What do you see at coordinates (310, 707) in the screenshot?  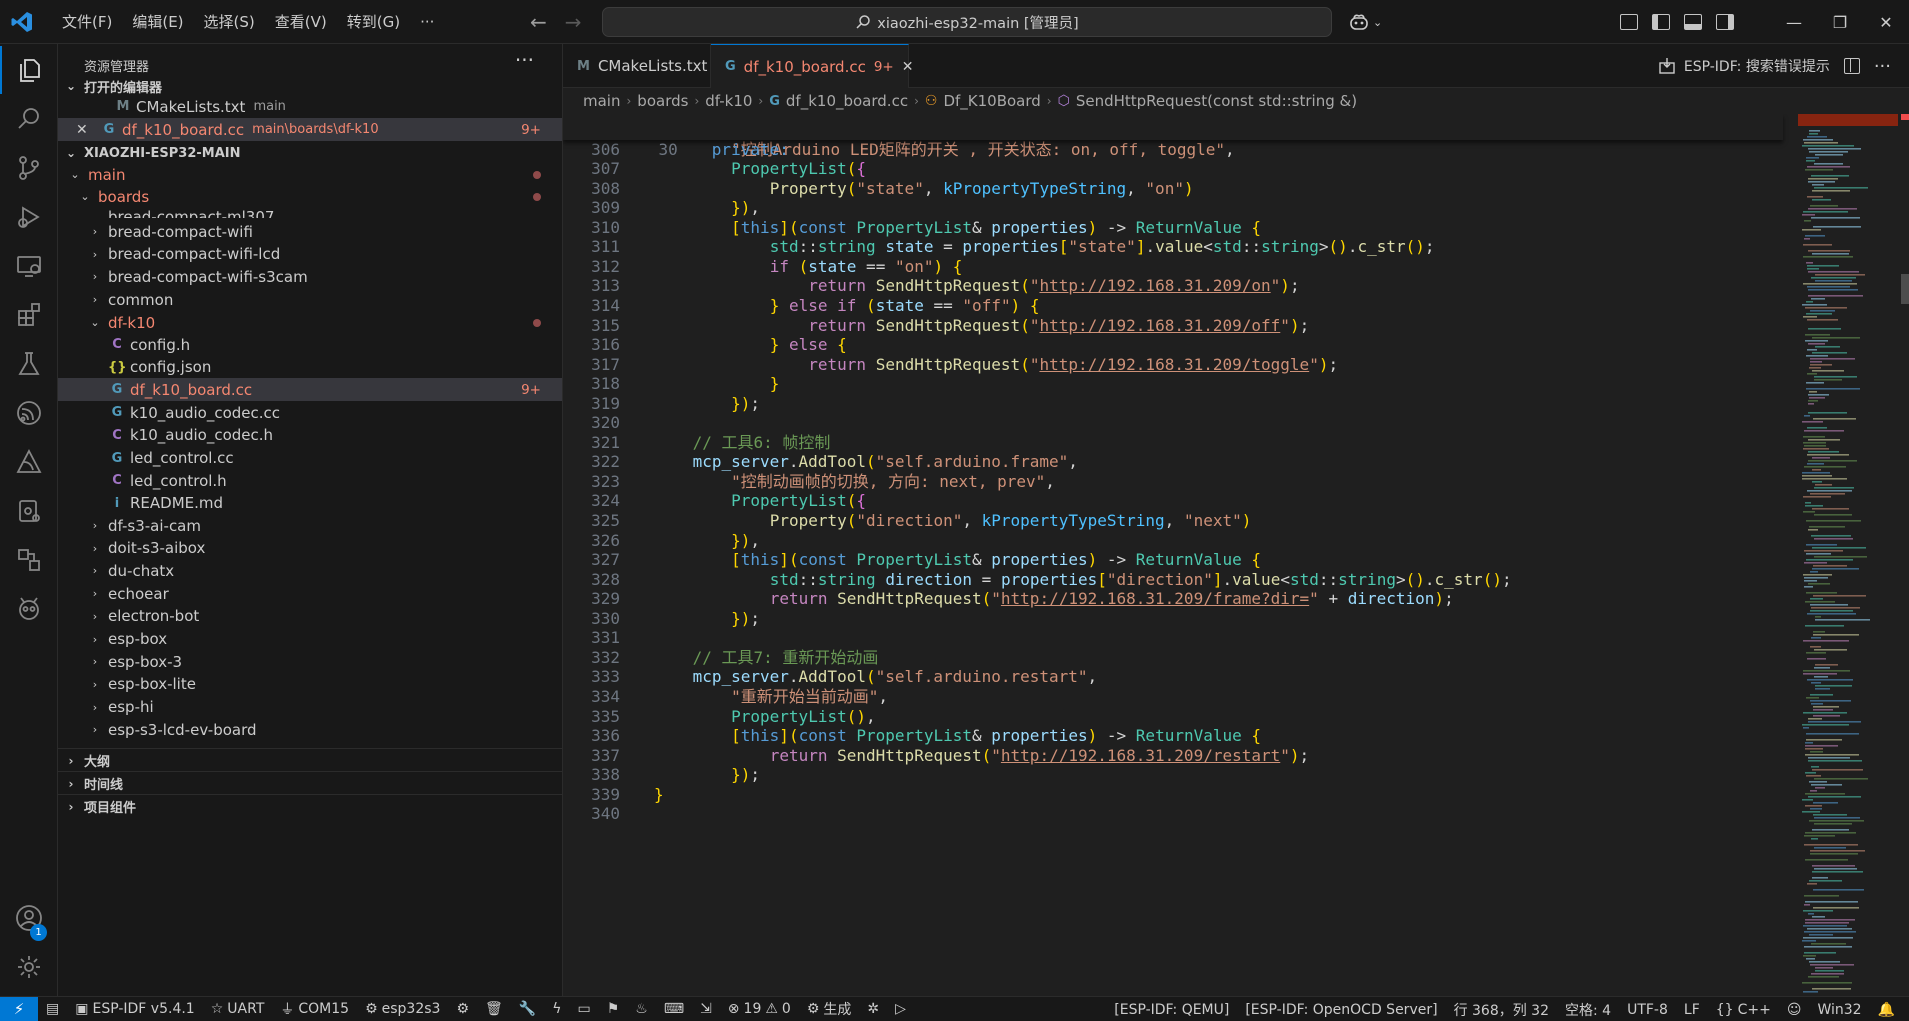 I see `tree-folder: › esp-hi` at bounding box center [310, 707].